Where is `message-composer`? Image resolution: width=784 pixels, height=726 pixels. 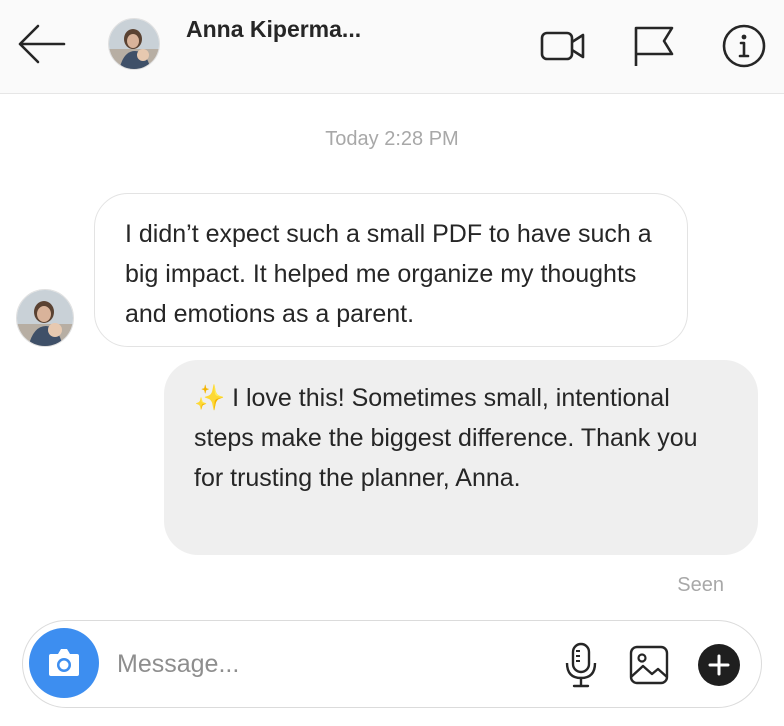
message-composer is located at coordinates (392, 664).